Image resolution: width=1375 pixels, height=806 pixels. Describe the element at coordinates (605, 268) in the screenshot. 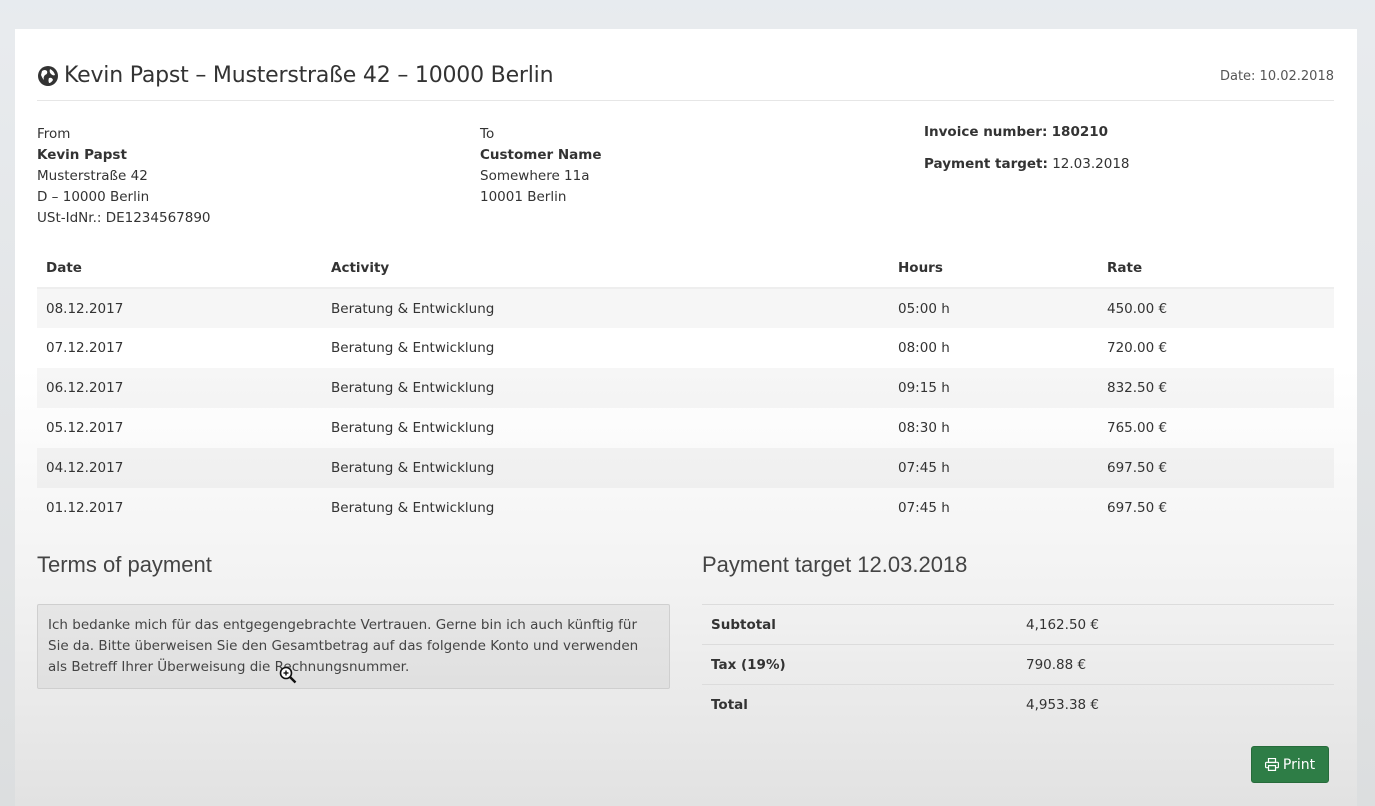

I see `col-activity: Activity` at that location.